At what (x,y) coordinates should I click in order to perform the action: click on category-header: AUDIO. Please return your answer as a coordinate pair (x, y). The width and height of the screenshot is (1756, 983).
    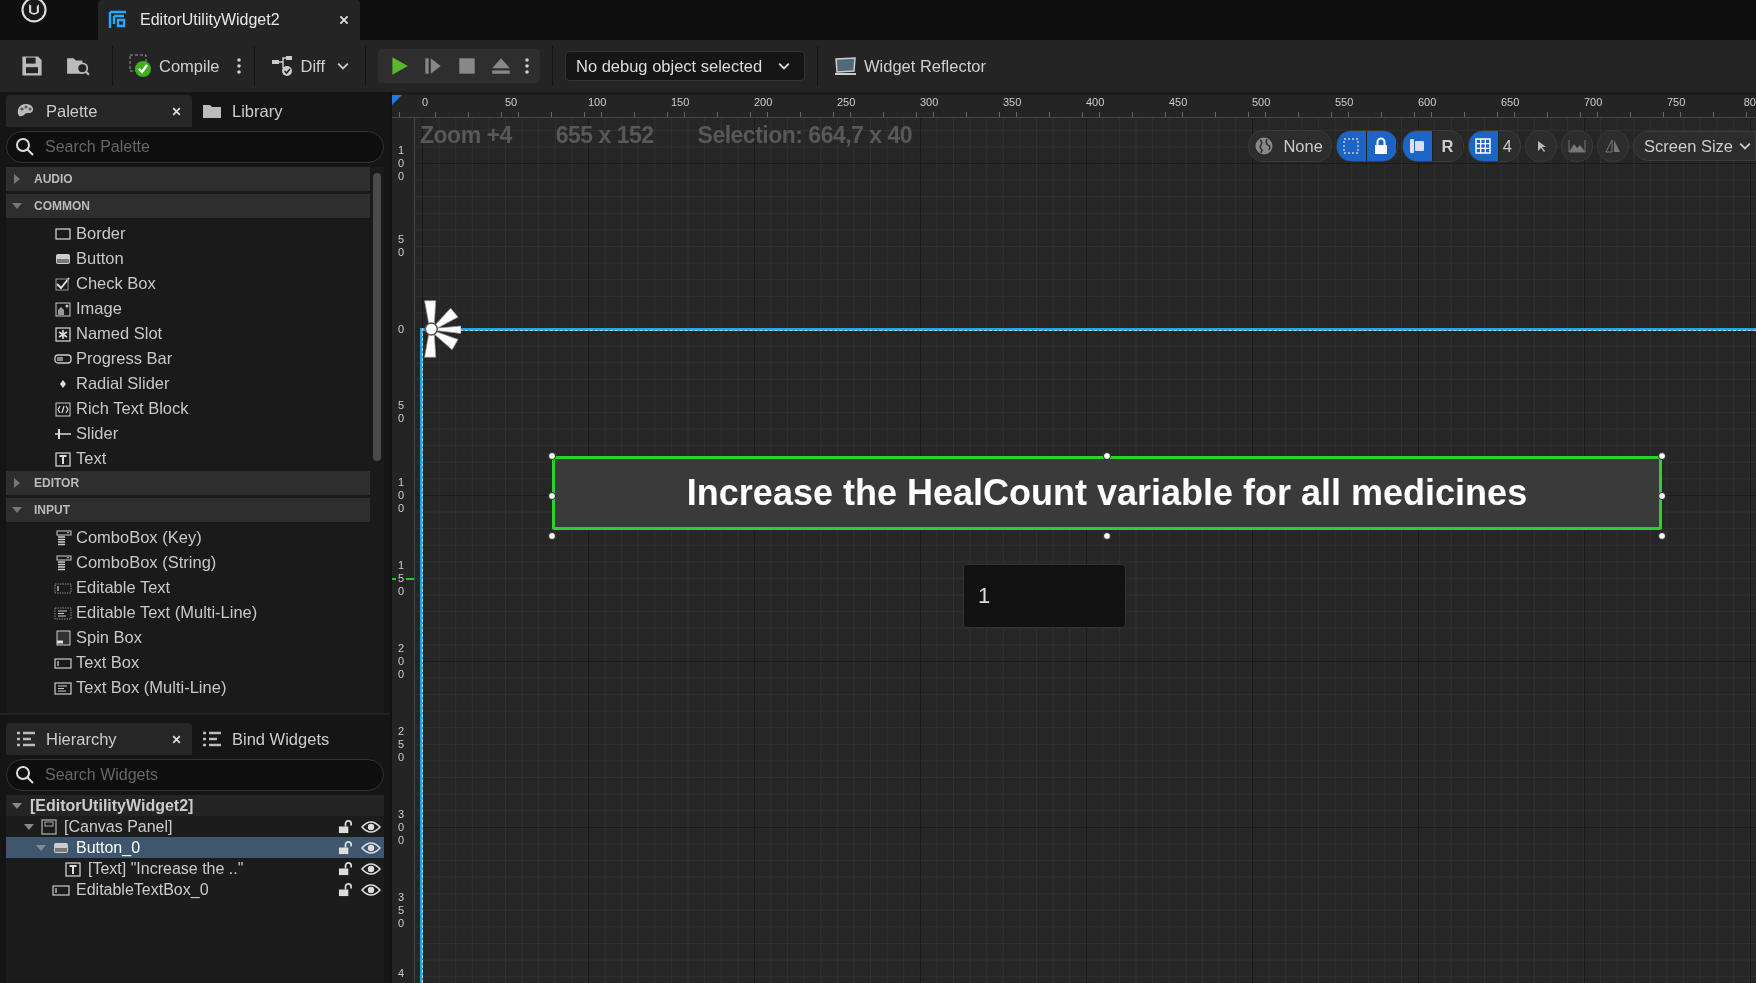
    Looking at the image, I should click on (188, 179).